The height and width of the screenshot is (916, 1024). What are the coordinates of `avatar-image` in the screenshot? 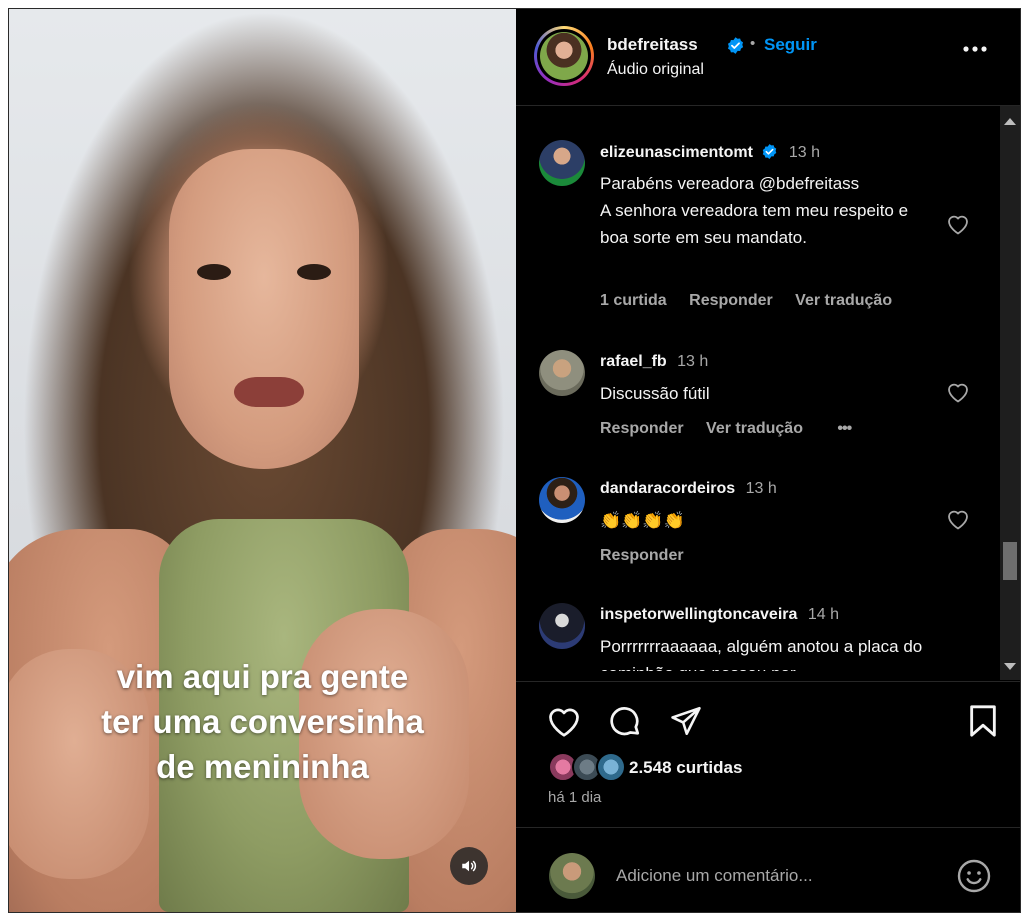 It's located at (564, 56).